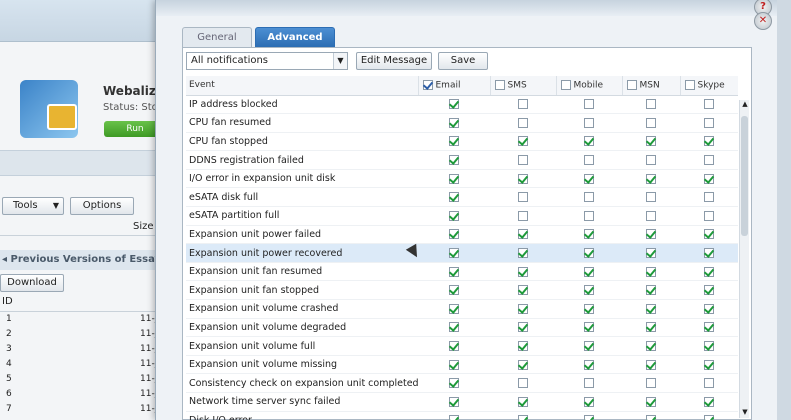  Describe the element at coordinates (462, 216) in the screenshot. I see `table-row: eSATA partition full` at that location.